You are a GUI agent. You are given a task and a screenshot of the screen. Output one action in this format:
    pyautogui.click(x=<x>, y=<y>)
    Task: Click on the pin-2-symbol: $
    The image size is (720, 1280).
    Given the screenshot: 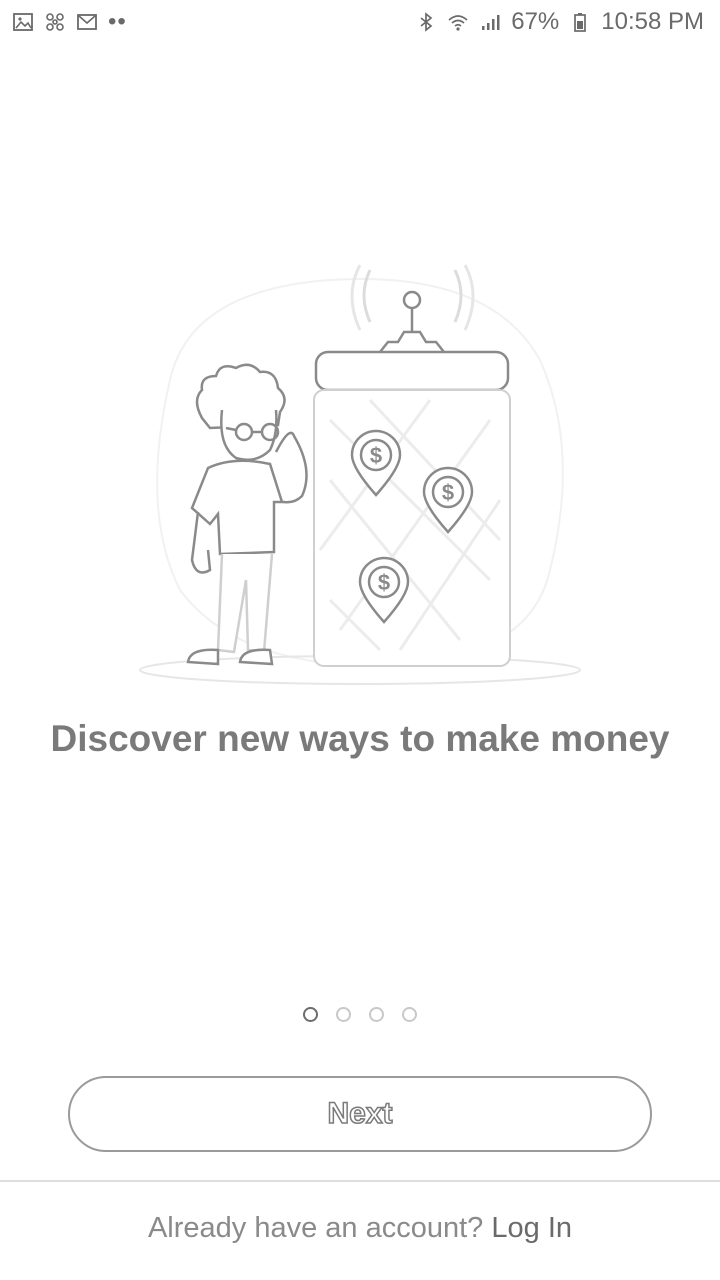 What is the action you would take?
    pyautogui.click(x=448, y=492)
    